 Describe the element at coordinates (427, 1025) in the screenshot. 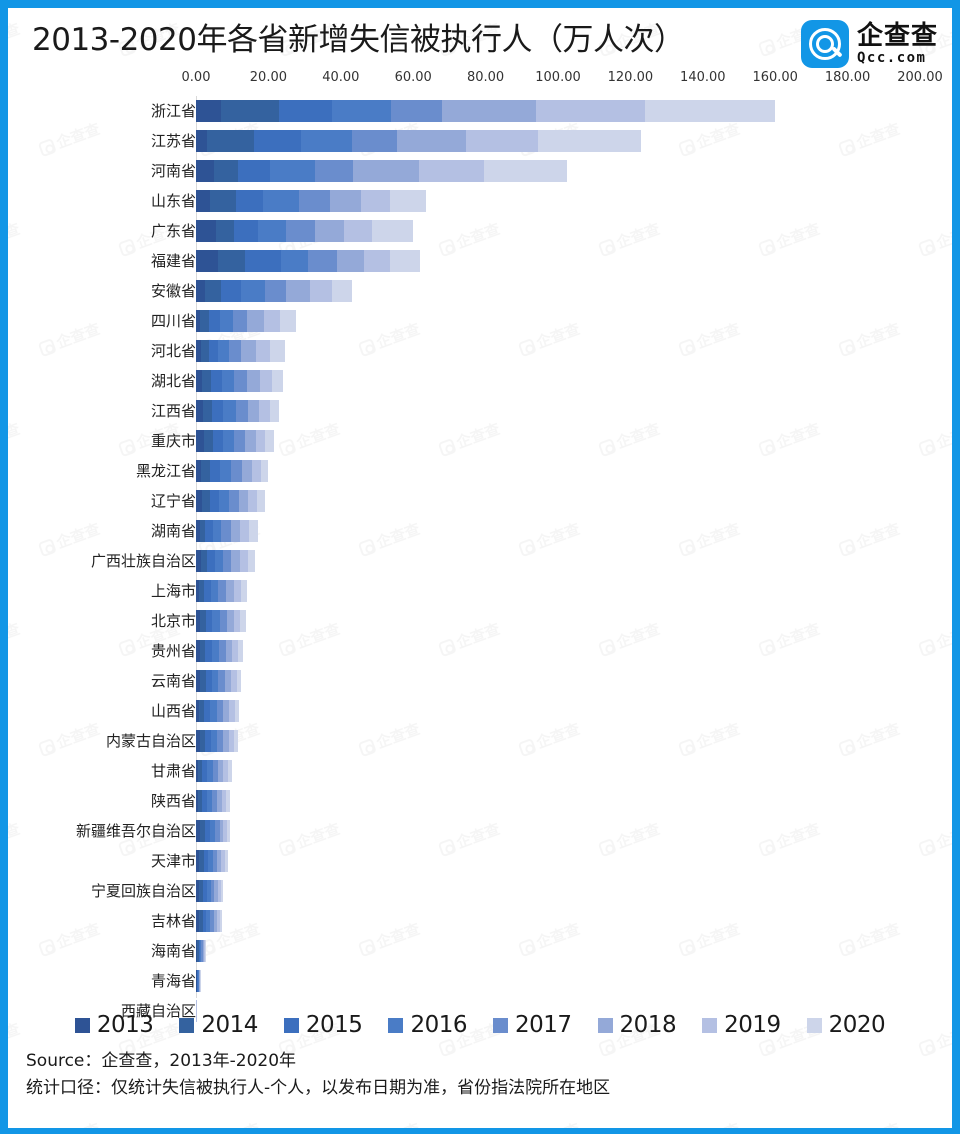

I see `legend-item-2016: 2016` at that location.